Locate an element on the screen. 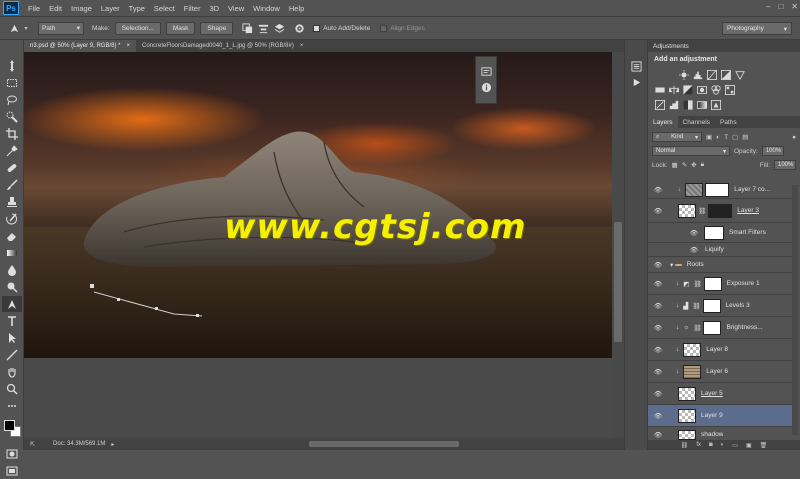 This screenshot has height=479, width=800. share-icon: ⇱ is located at coordinates (32, 444).